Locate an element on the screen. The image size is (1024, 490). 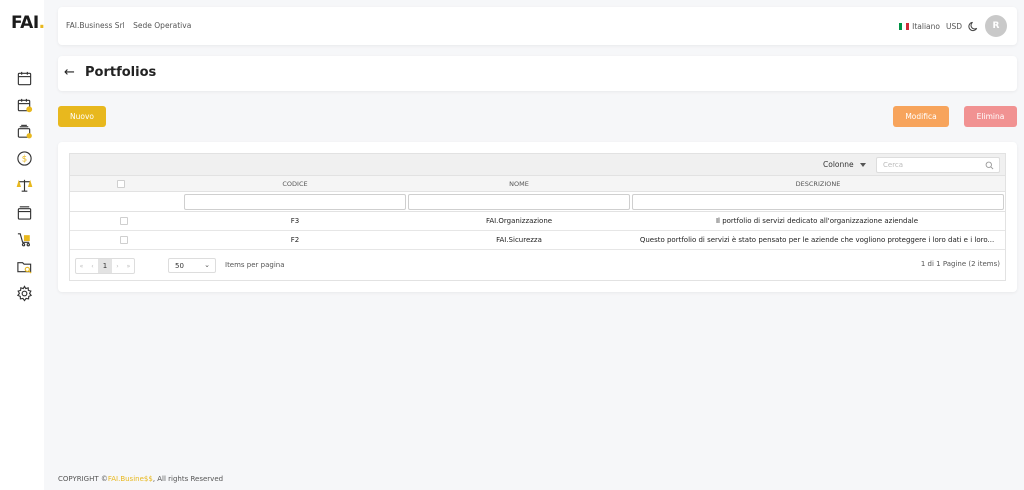
cell-code: F2 is located at coordinates (295, 240).